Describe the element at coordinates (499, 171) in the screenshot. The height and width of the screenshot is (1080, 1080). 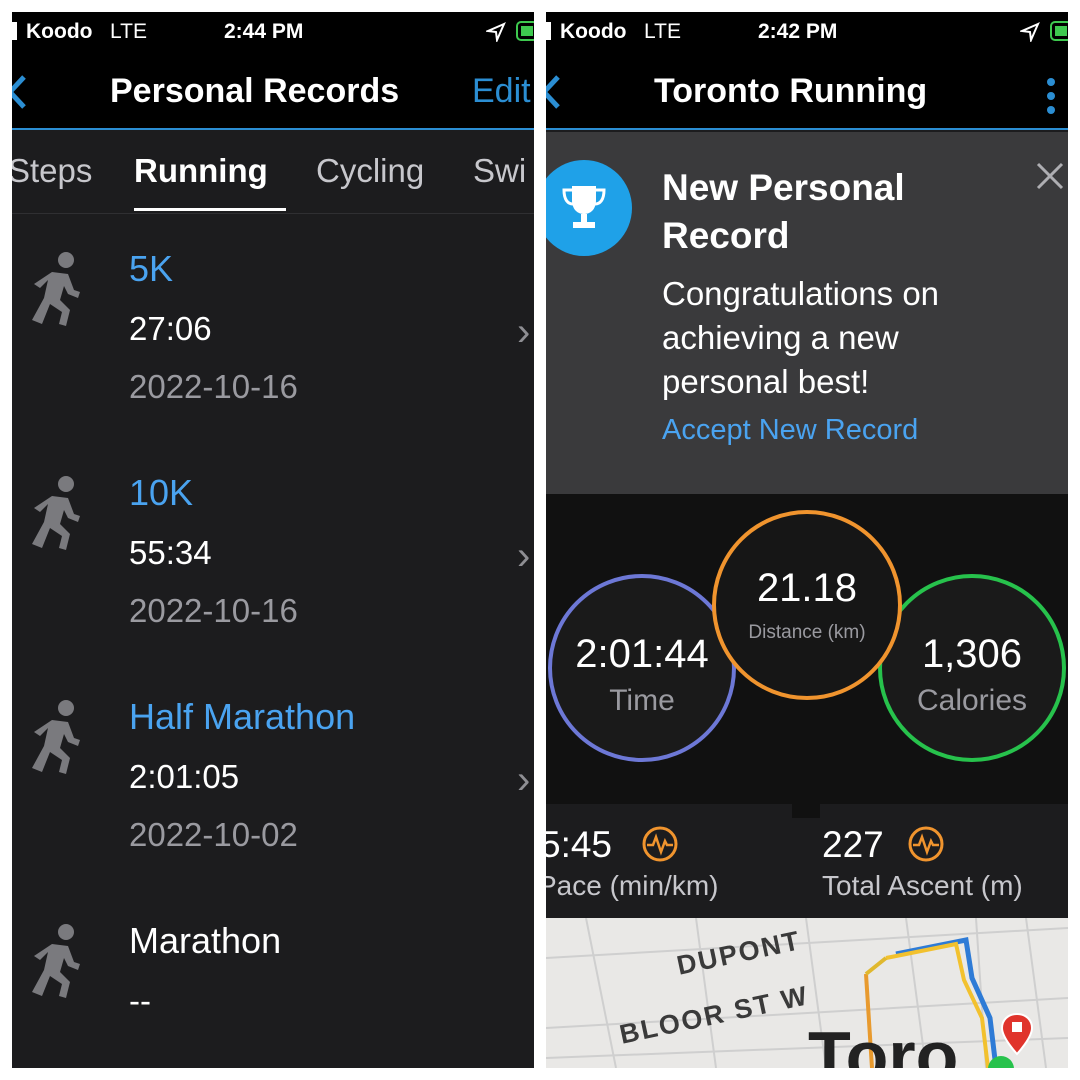
I see `tab-swimming: Swi` at that location.